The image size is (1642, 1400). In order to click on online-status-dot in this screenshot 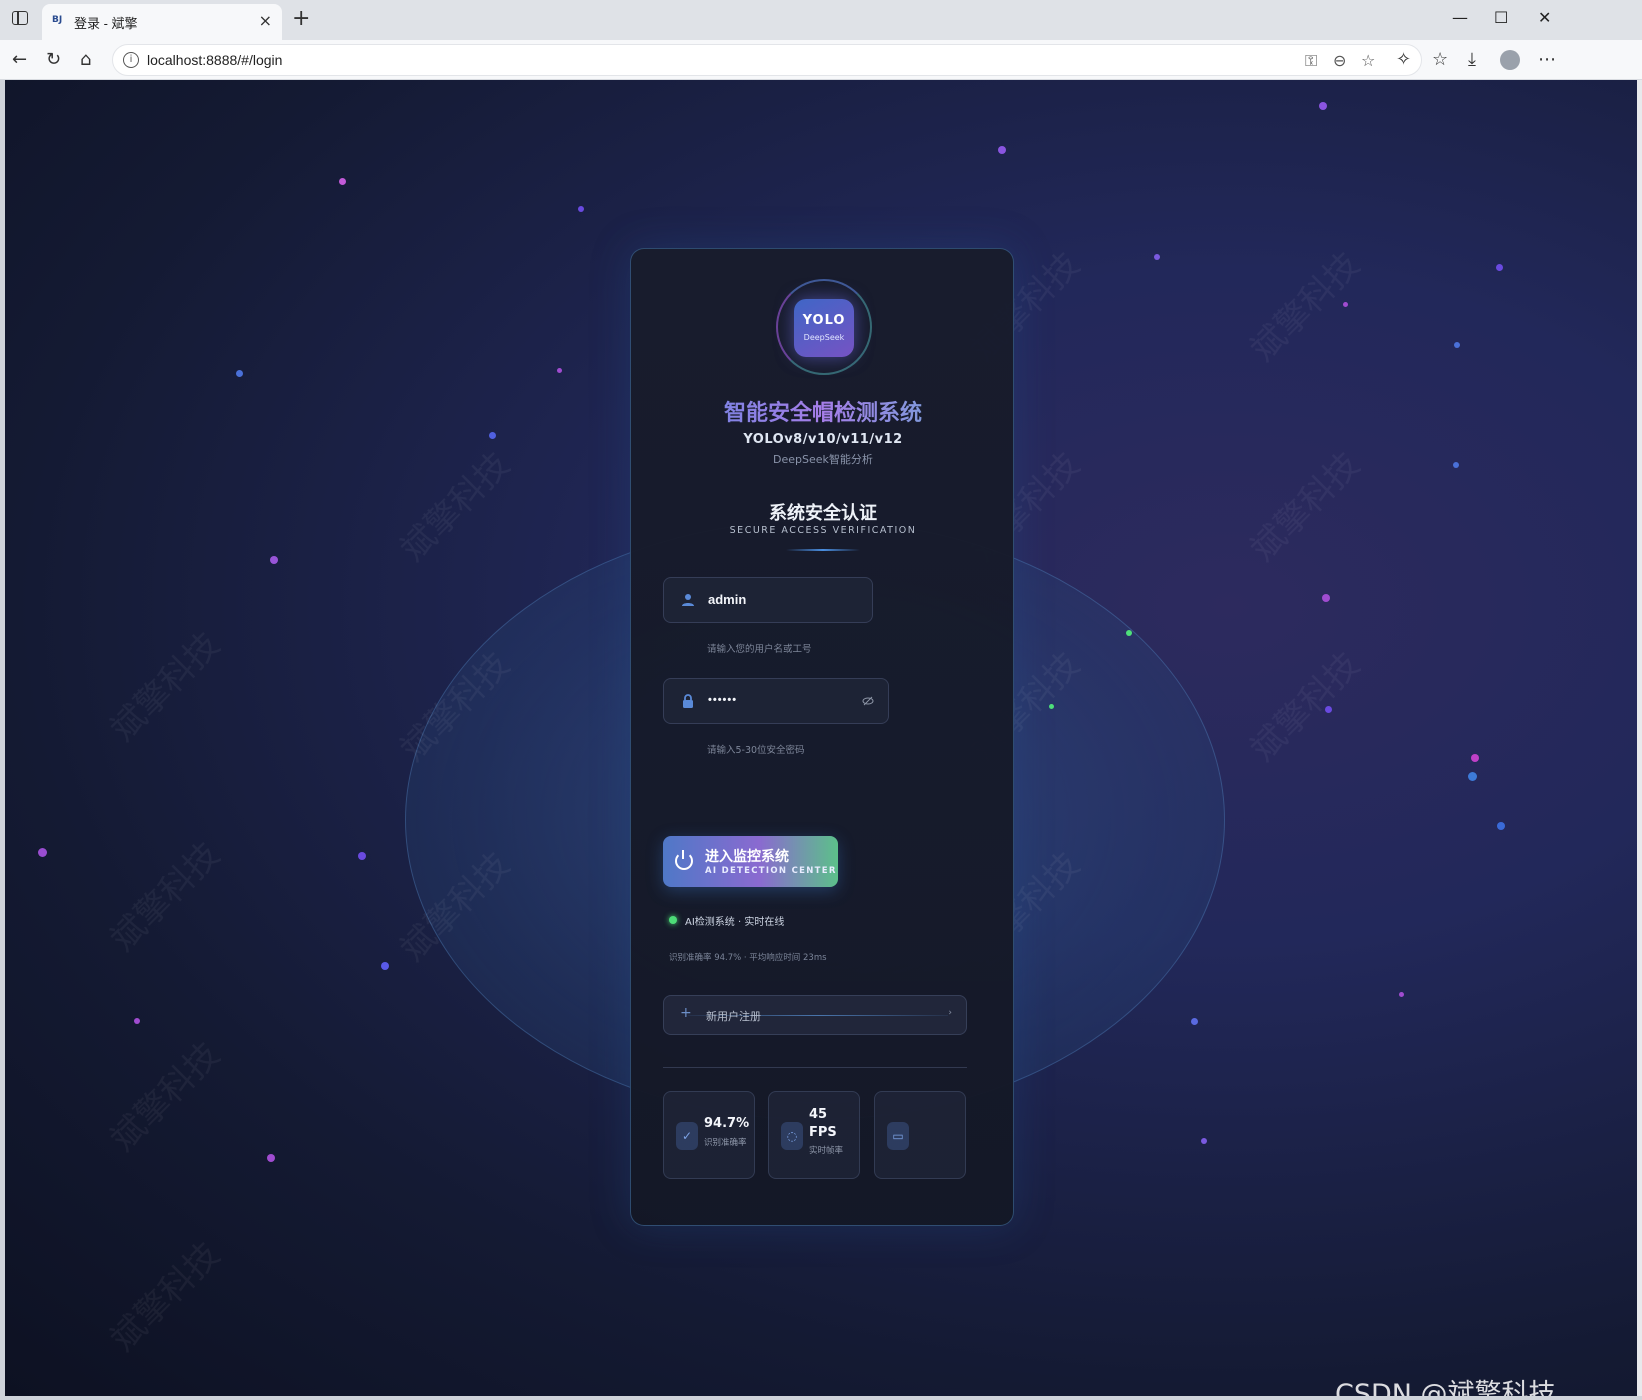, I will do `click(673, 920)`.